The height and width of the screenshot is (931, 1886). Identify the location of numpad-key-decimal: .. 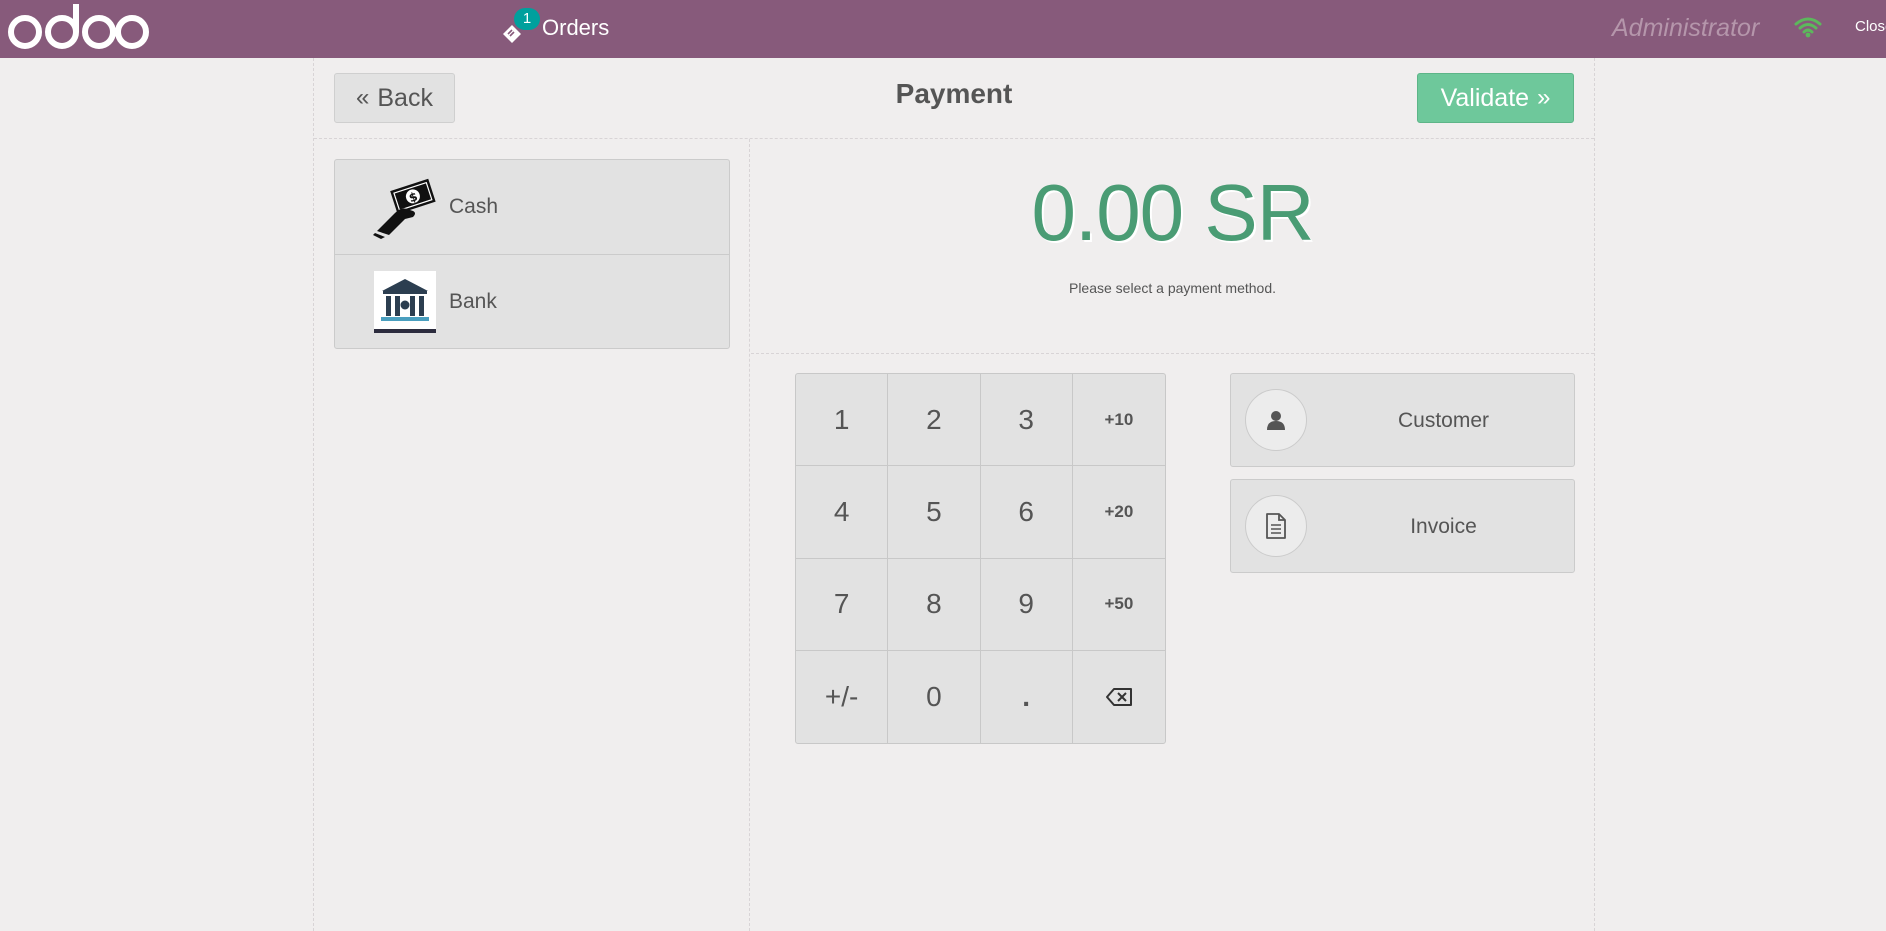
(1027, 696).